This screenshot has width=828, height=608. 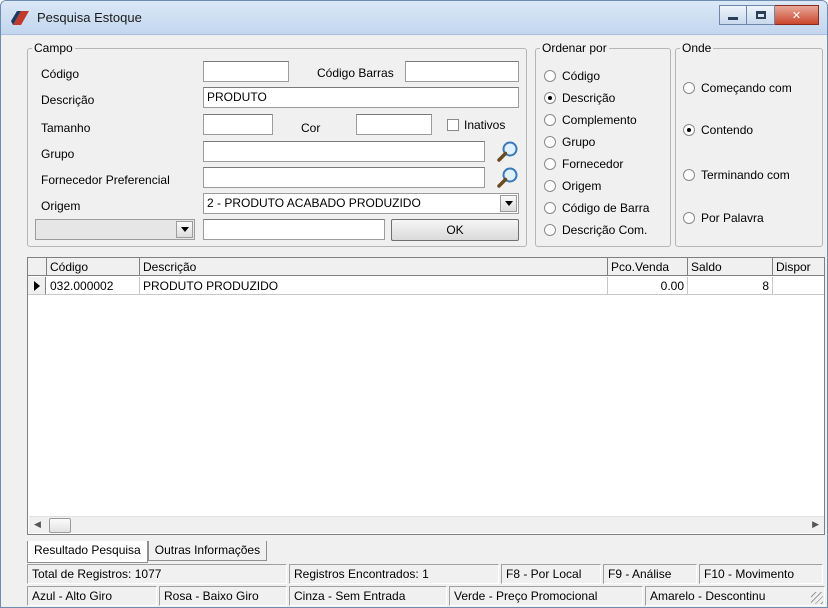 I want to click on cor-label: Cor, so click(x=311, y=128).